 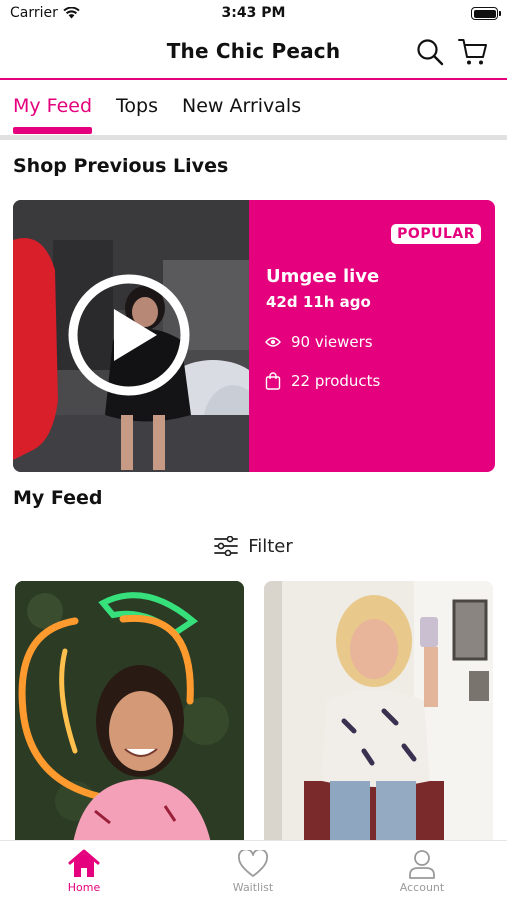 I want to click on tab-bar: My Feed Tops New Arrivals, so click(x=253, y=108).